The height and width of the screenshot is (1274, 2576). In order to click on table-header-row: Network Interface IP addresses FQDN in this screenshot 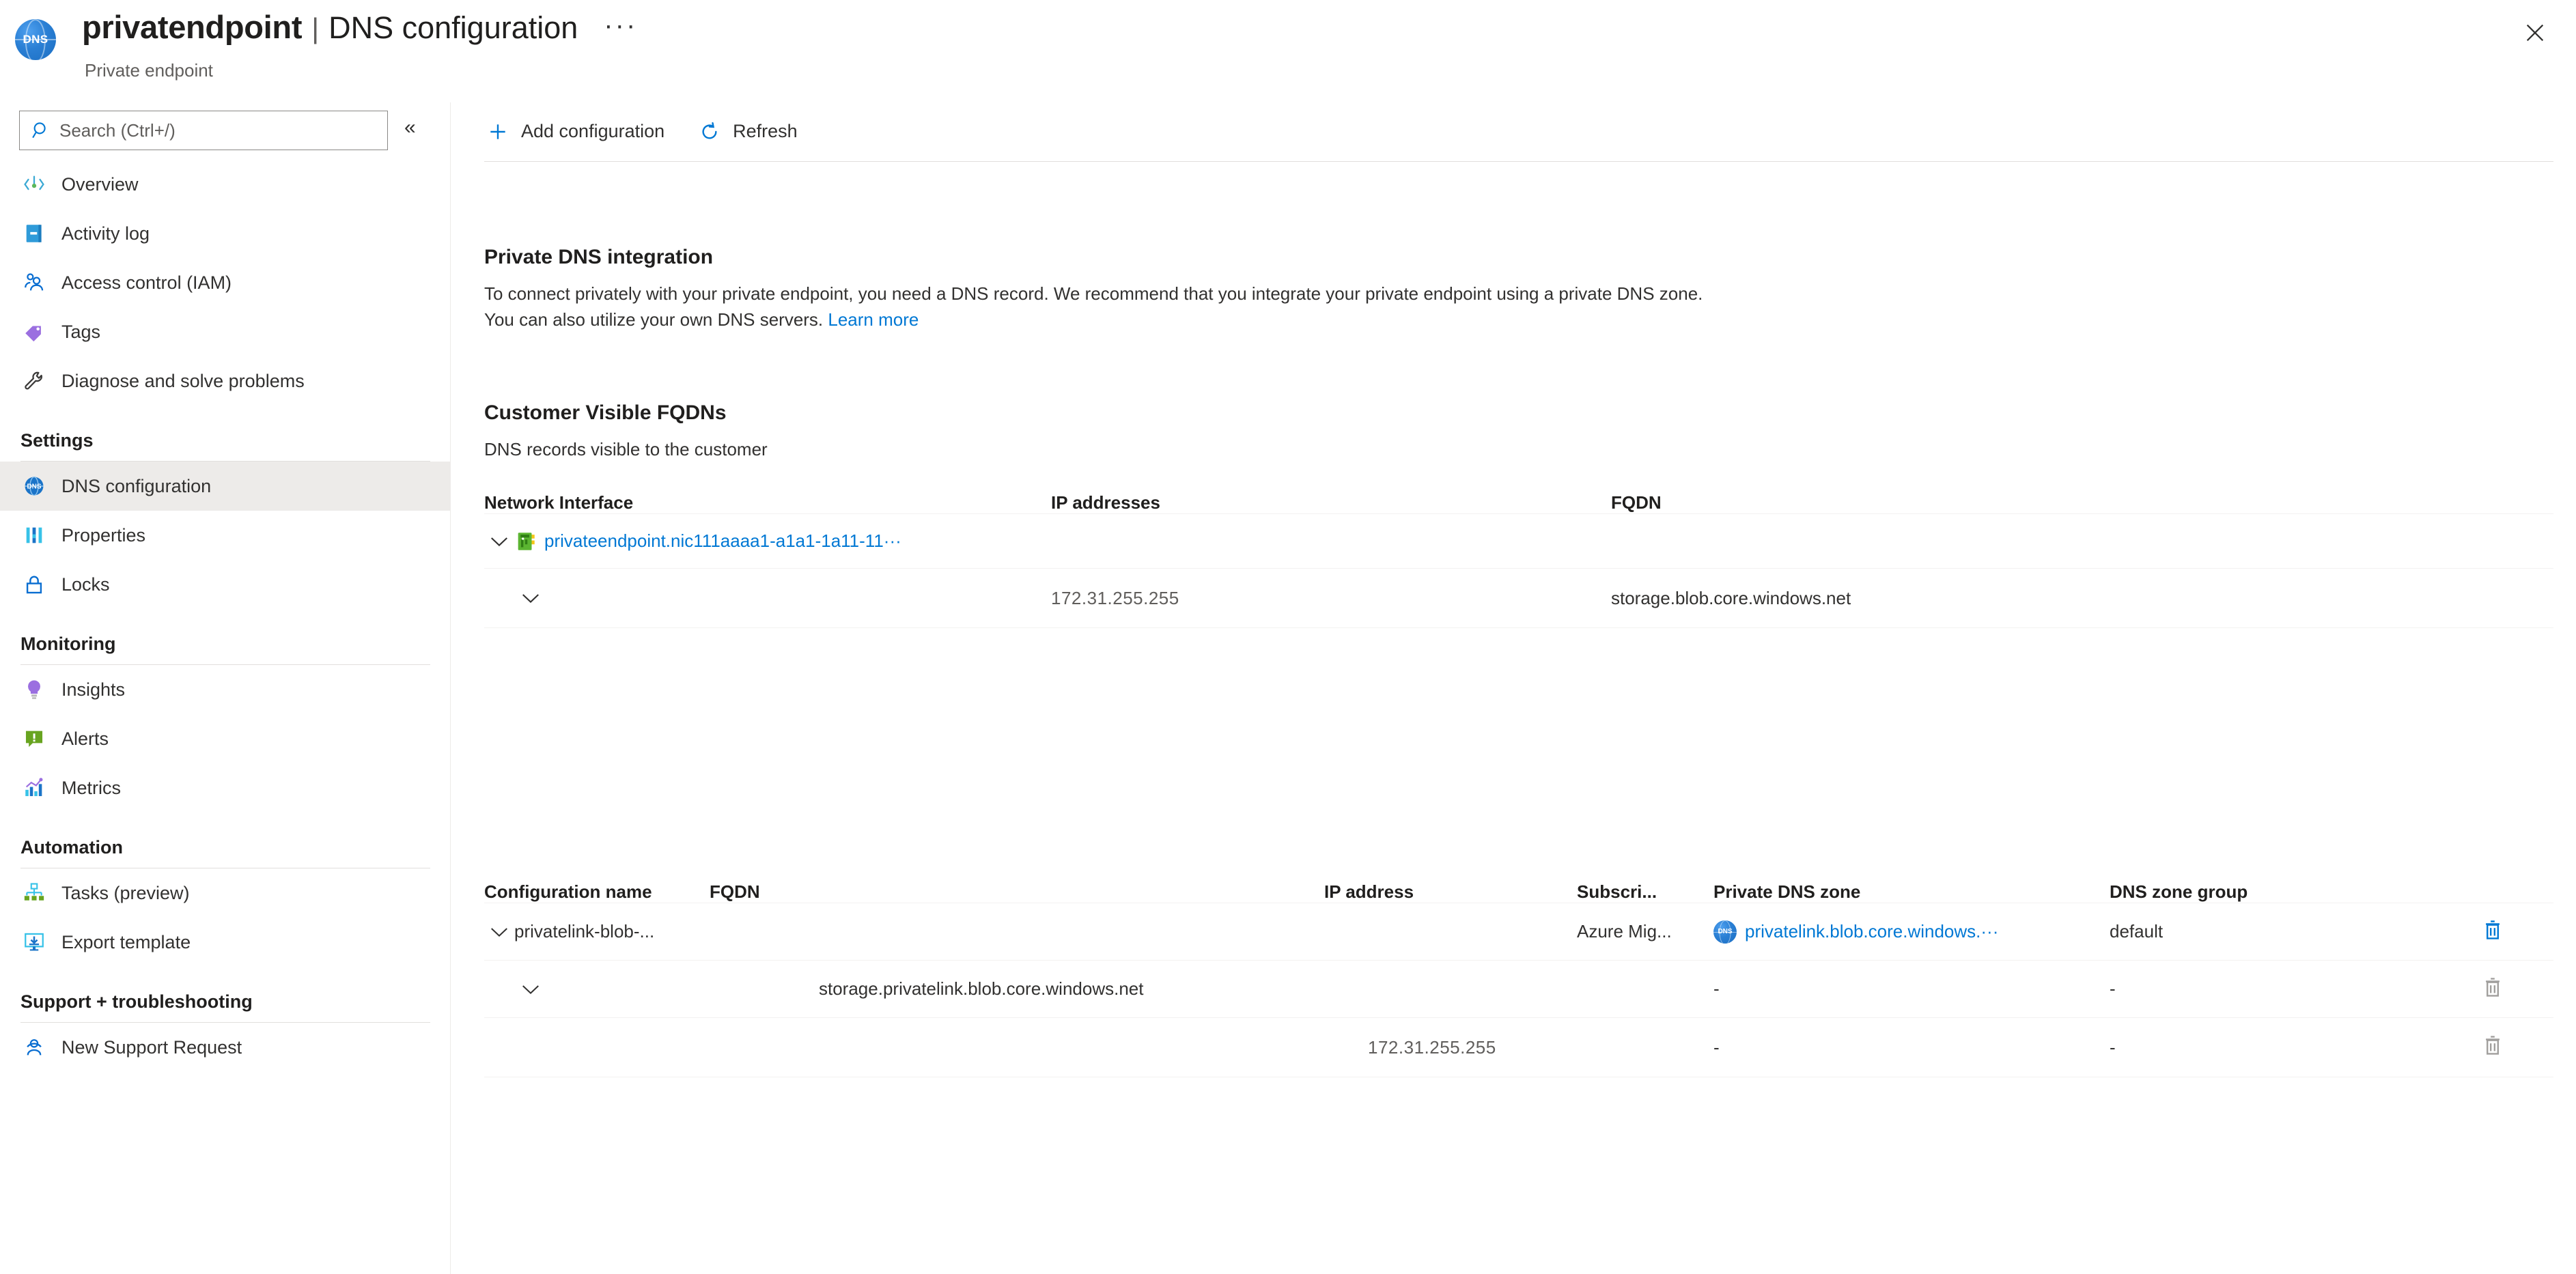, I will do `click(1518, 492)`.